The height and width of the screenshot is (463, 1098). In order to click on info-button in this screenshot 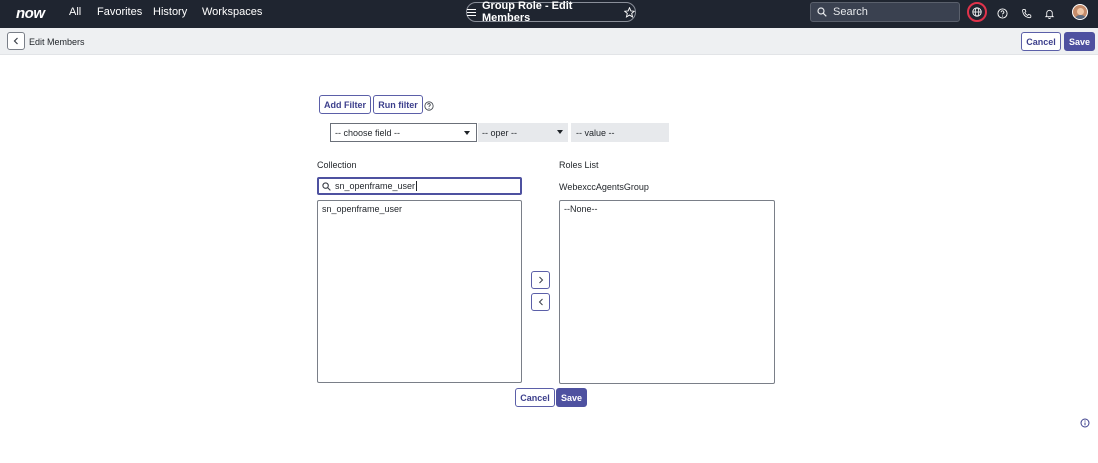, I will do `click(1085, 424)`.